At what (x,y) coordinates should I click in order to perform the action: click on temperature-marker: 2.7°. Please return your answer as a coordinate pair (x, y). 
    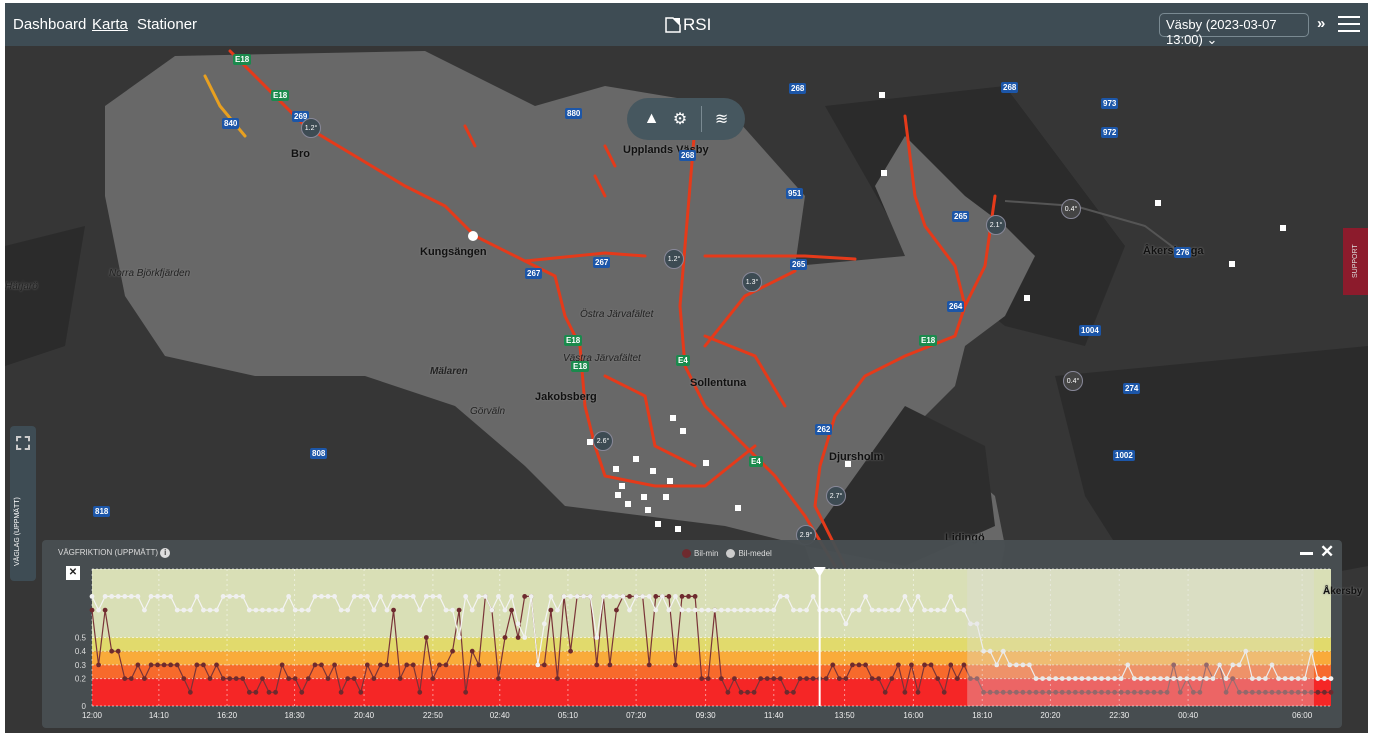
    Looking at the image, I should click on (836, 496).